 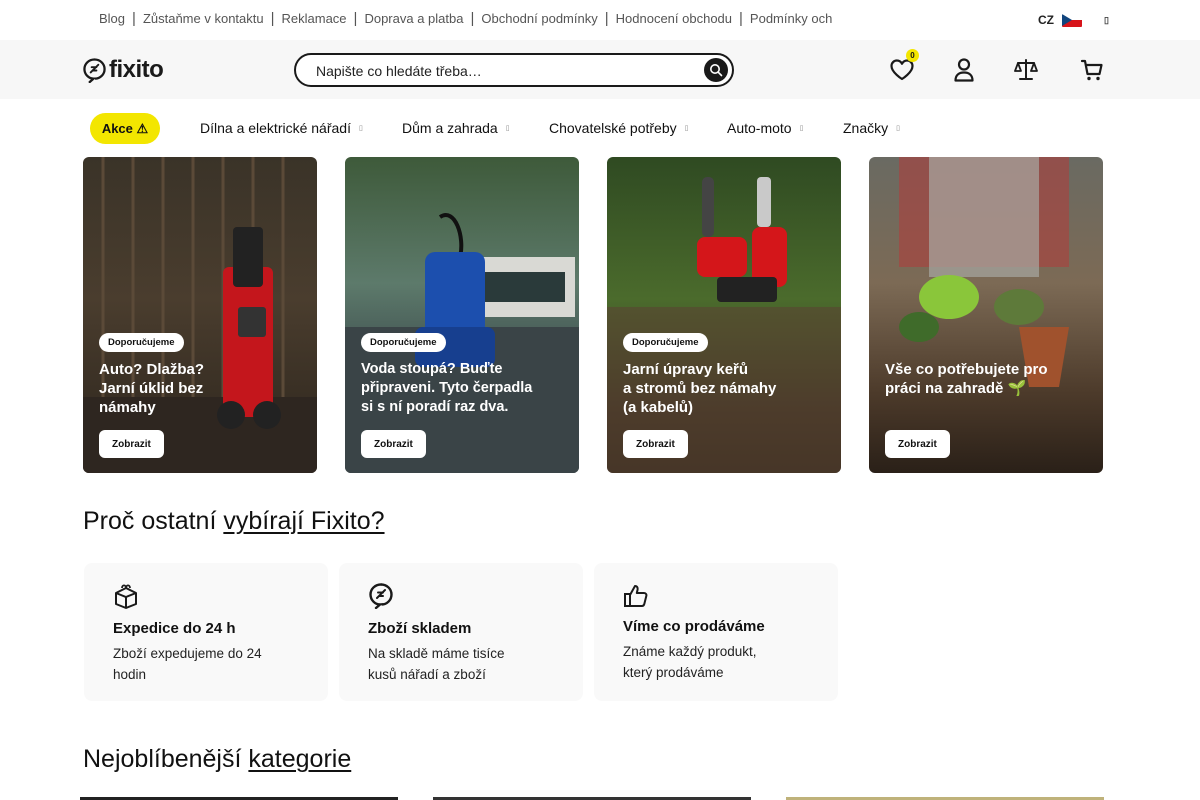 I want to click on compare-button, so click(x=1026, y=70).